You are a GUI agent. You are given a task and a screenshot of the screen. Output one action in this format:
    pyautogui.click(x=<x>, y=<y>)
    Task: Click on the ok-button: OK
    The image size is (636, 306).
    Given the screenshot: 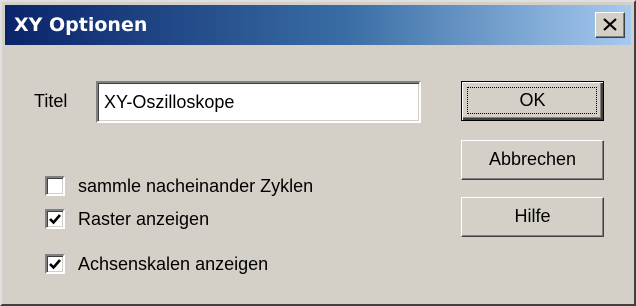 What is the action you would take?
    pyautogui.click(x=532, y=101)
    